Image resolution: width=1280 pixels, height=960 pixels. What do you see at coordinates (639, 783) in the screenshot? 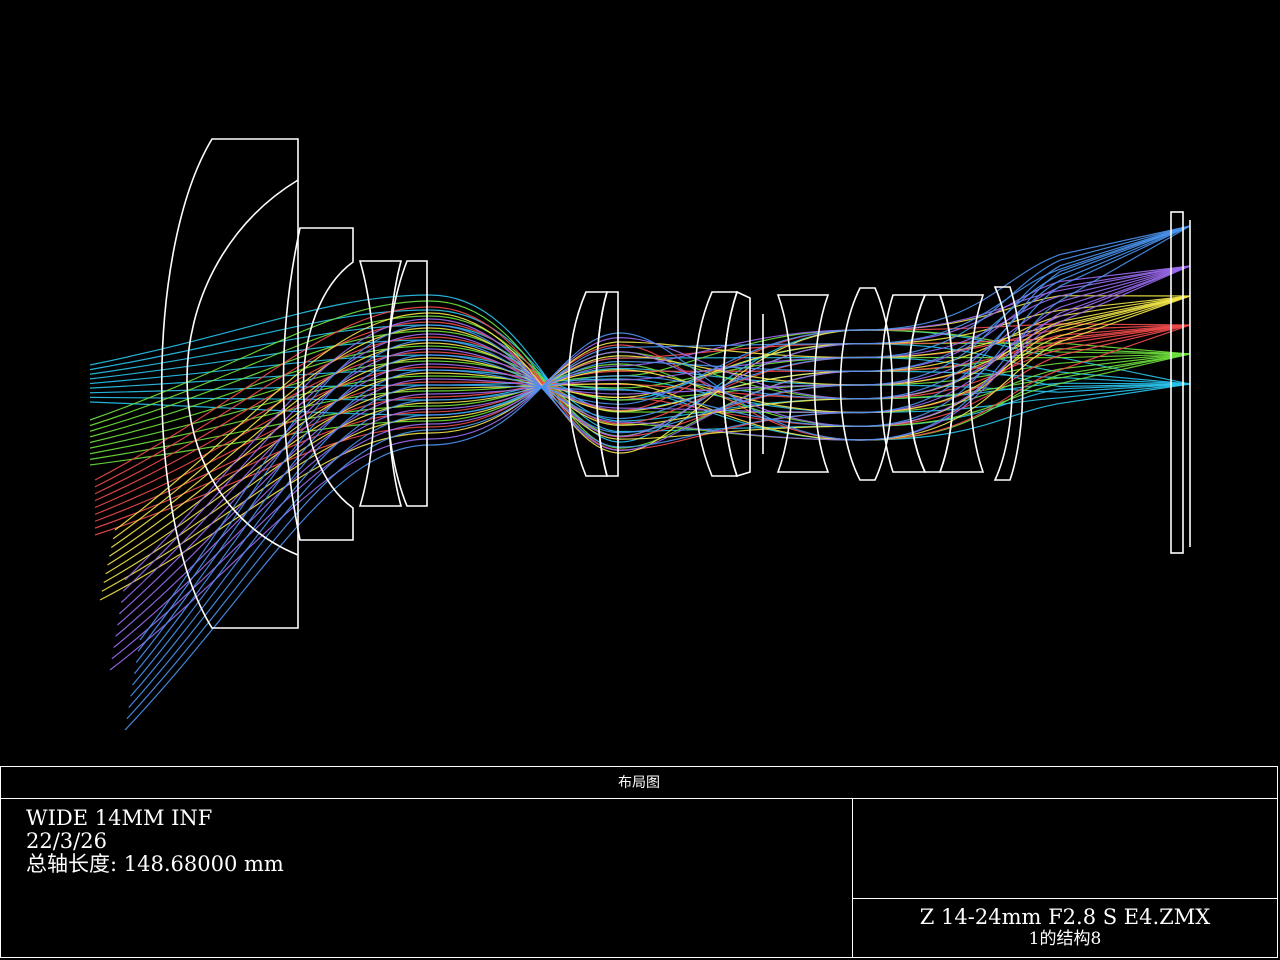
I see `title-block-header: 布局图` at bounding box center [639, 783].